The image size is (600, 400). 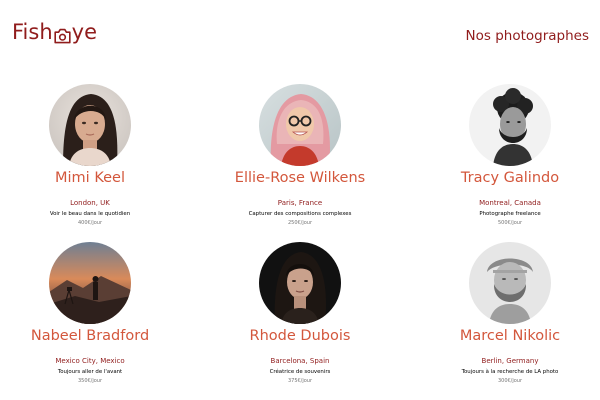 I want to click on photographer-price: 250€/jour, so click(x=300, y=223).